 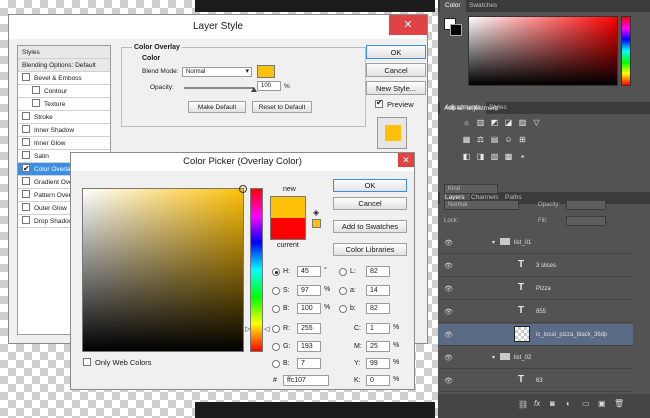 I want to click on cancel-button: Cancel, so click(x=396, y=70).